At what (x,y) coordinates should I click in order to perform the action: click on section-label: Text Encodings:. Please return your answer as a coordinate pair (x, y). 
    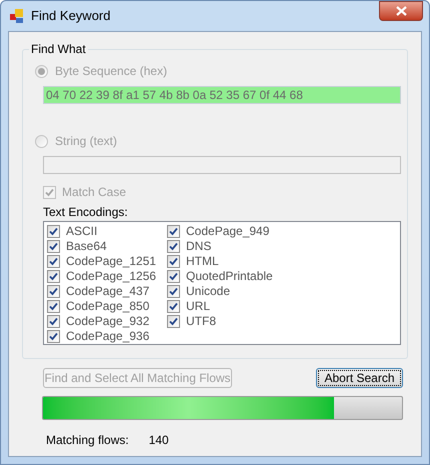
    Looking at the image, I should click on (86, 212).